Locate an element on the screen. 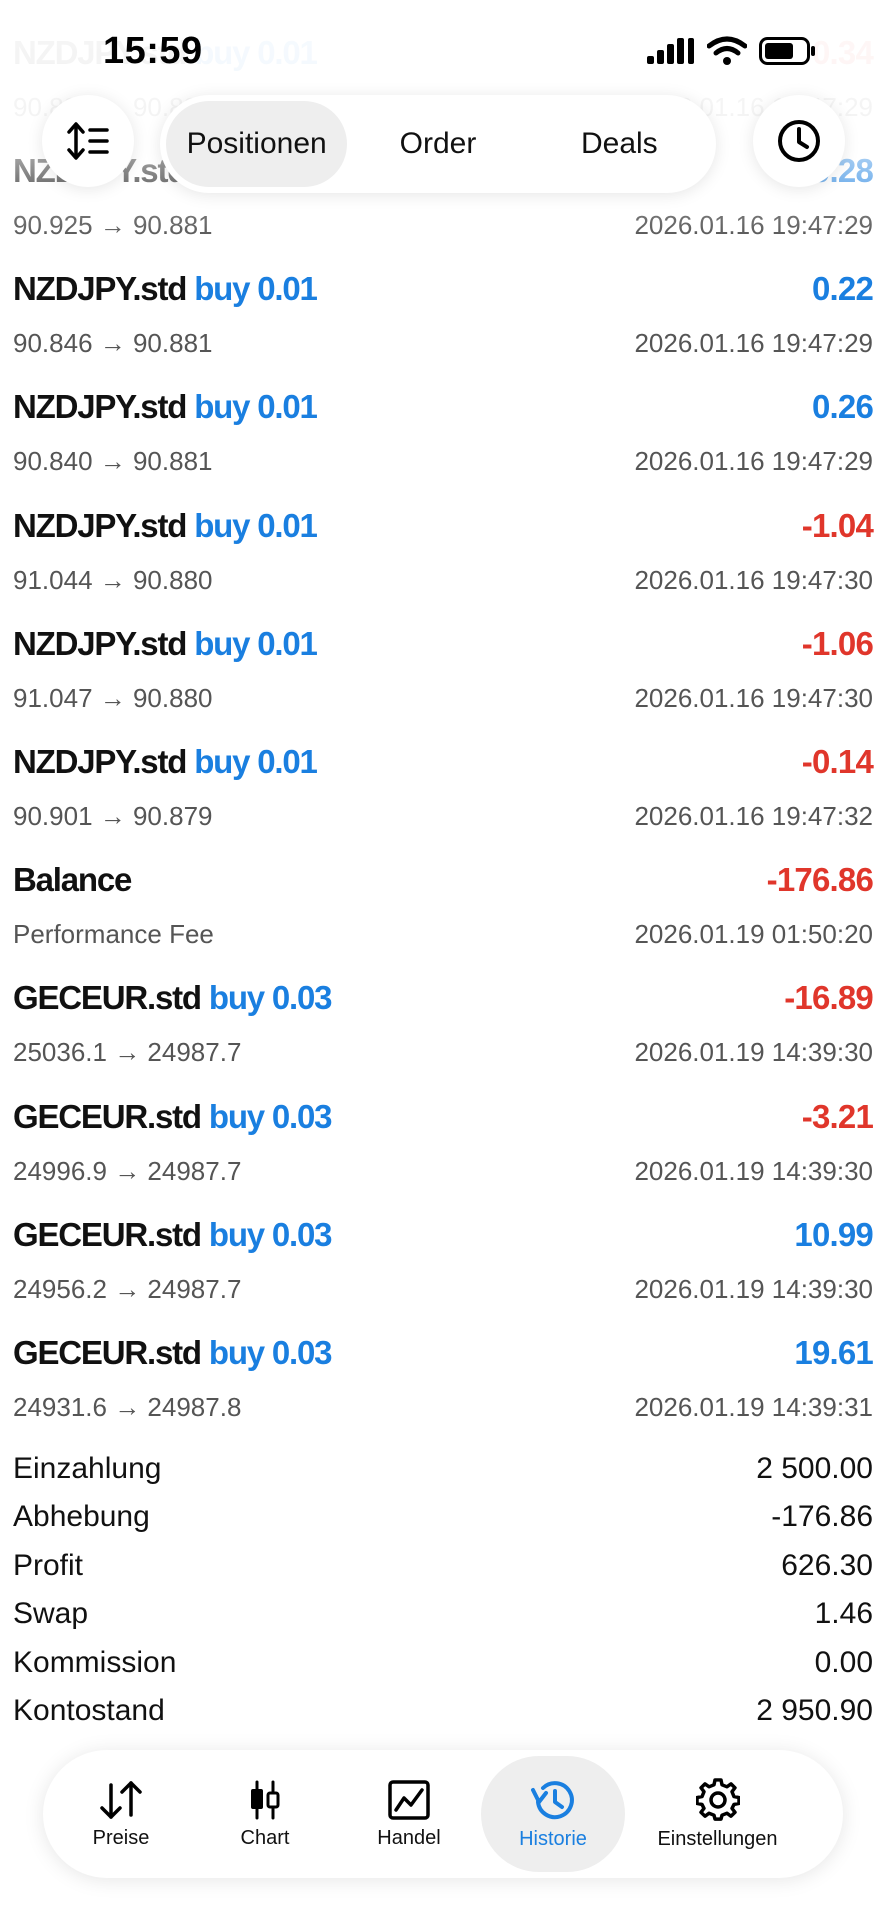 The image size is (887, 1920). summary-value: 2 500.00 is located at coordinates (814, 1468).